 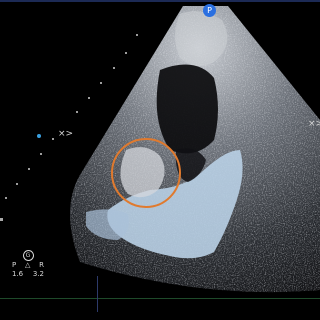 I want to click on time-marker-line, so click(x=97, y=294).